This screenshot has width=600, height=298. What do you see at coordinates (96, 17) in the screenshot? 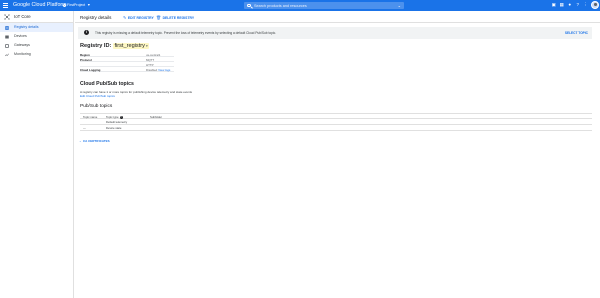
I see `page-title: Registry details` at bounding box center [96, 17].